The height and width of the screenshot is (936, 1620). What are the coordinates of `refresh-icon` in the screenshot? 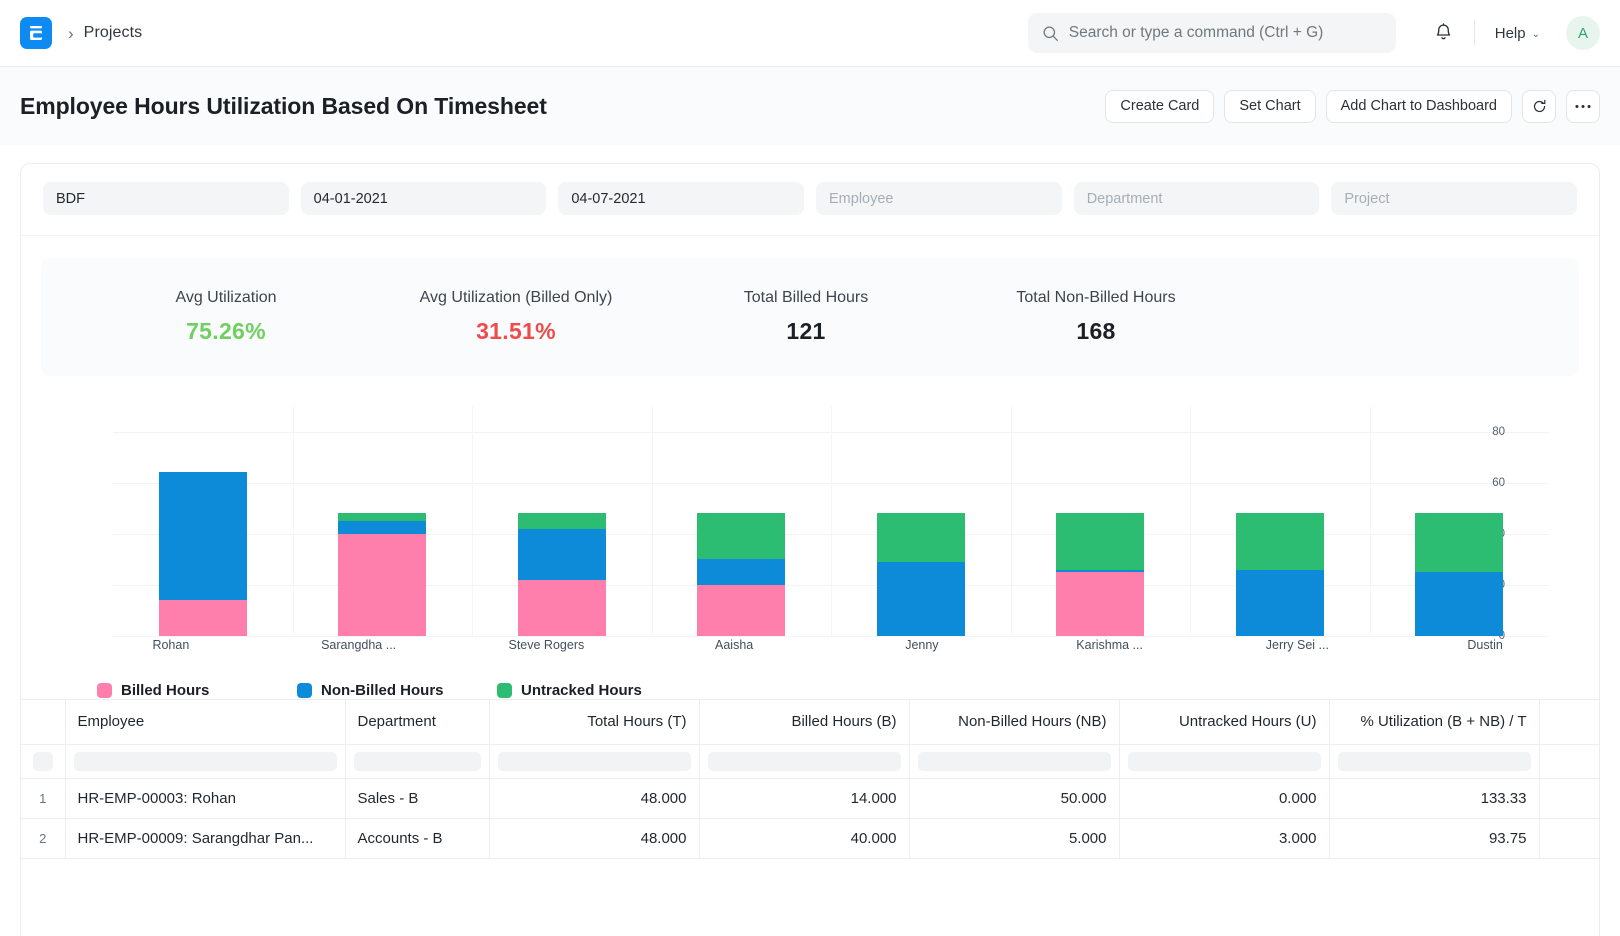 It's located at (1539, 106).